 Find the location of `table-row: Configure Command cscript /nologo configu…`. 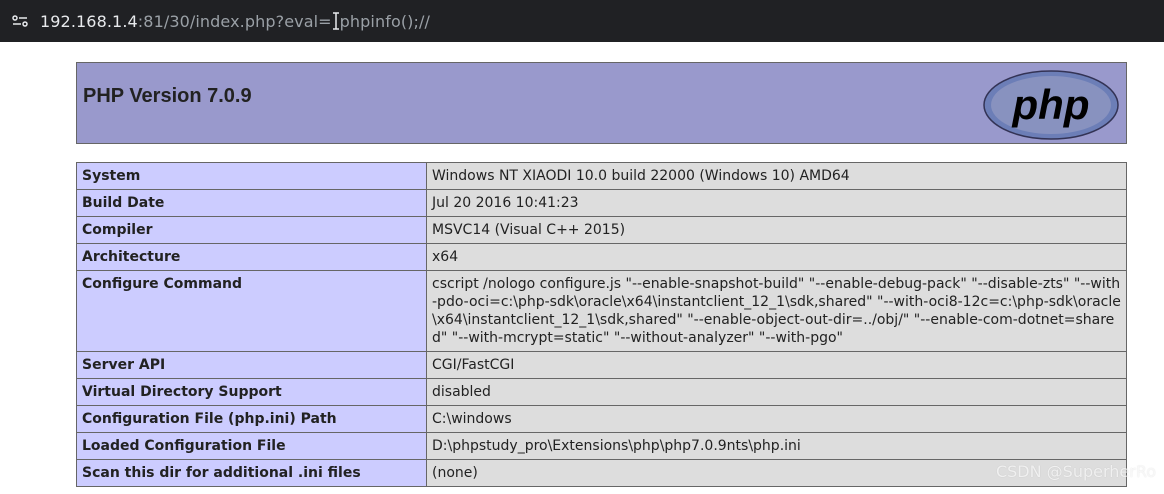

table-row: Configure Command cscript /nologo configu… is located at coordinates (601, 311).